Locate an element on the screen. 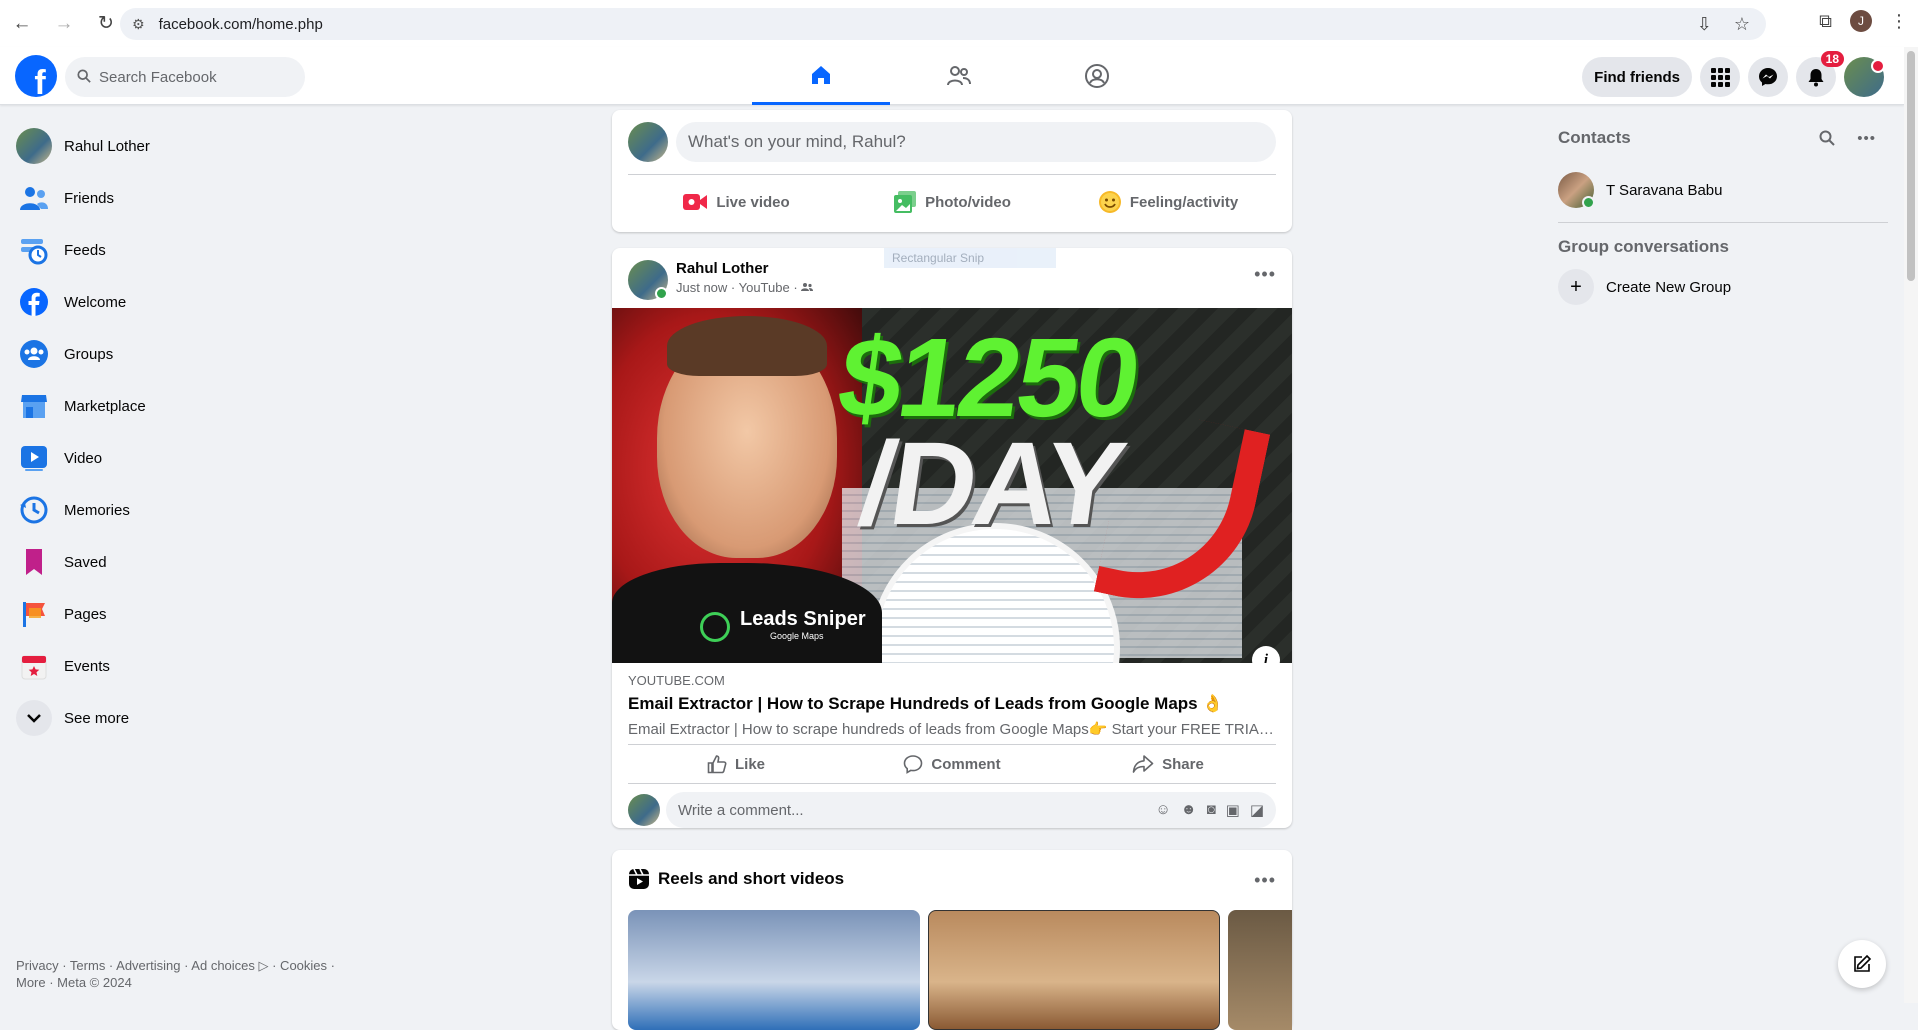 Image resolution: width=1918 pixels, height=1030 pixels. find-friends-button: Find friends is located at coordinates (1637, 77).